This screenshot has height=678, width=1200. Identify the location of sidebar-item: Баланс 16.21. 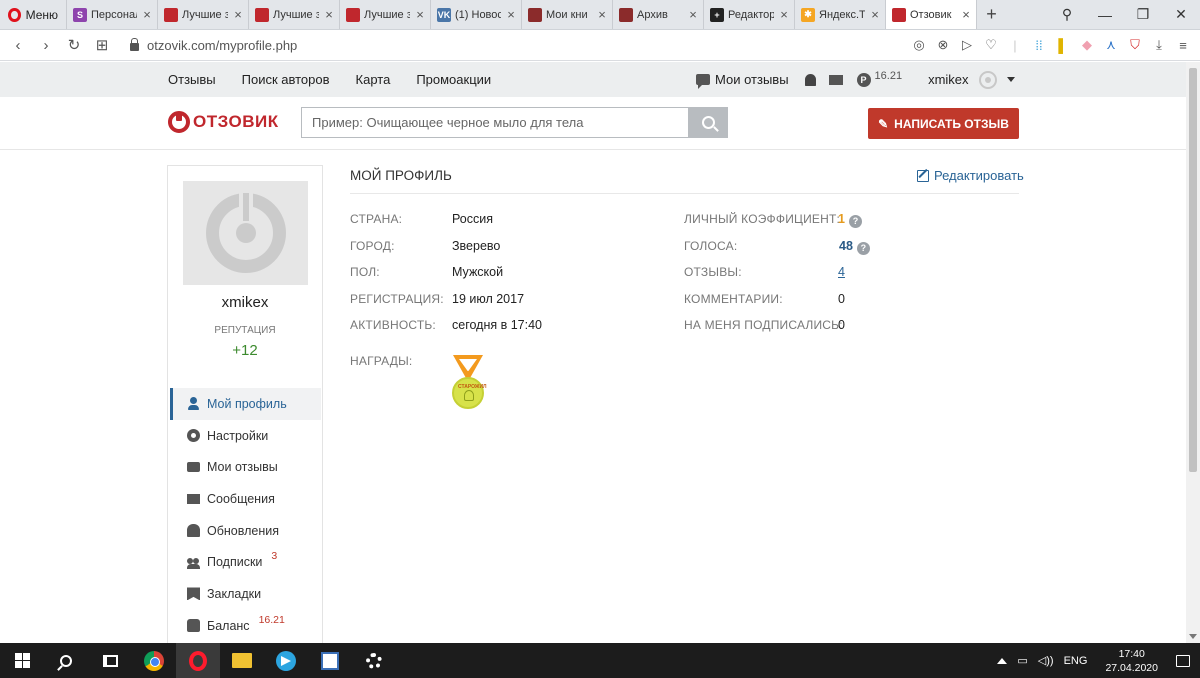
(245, 626).